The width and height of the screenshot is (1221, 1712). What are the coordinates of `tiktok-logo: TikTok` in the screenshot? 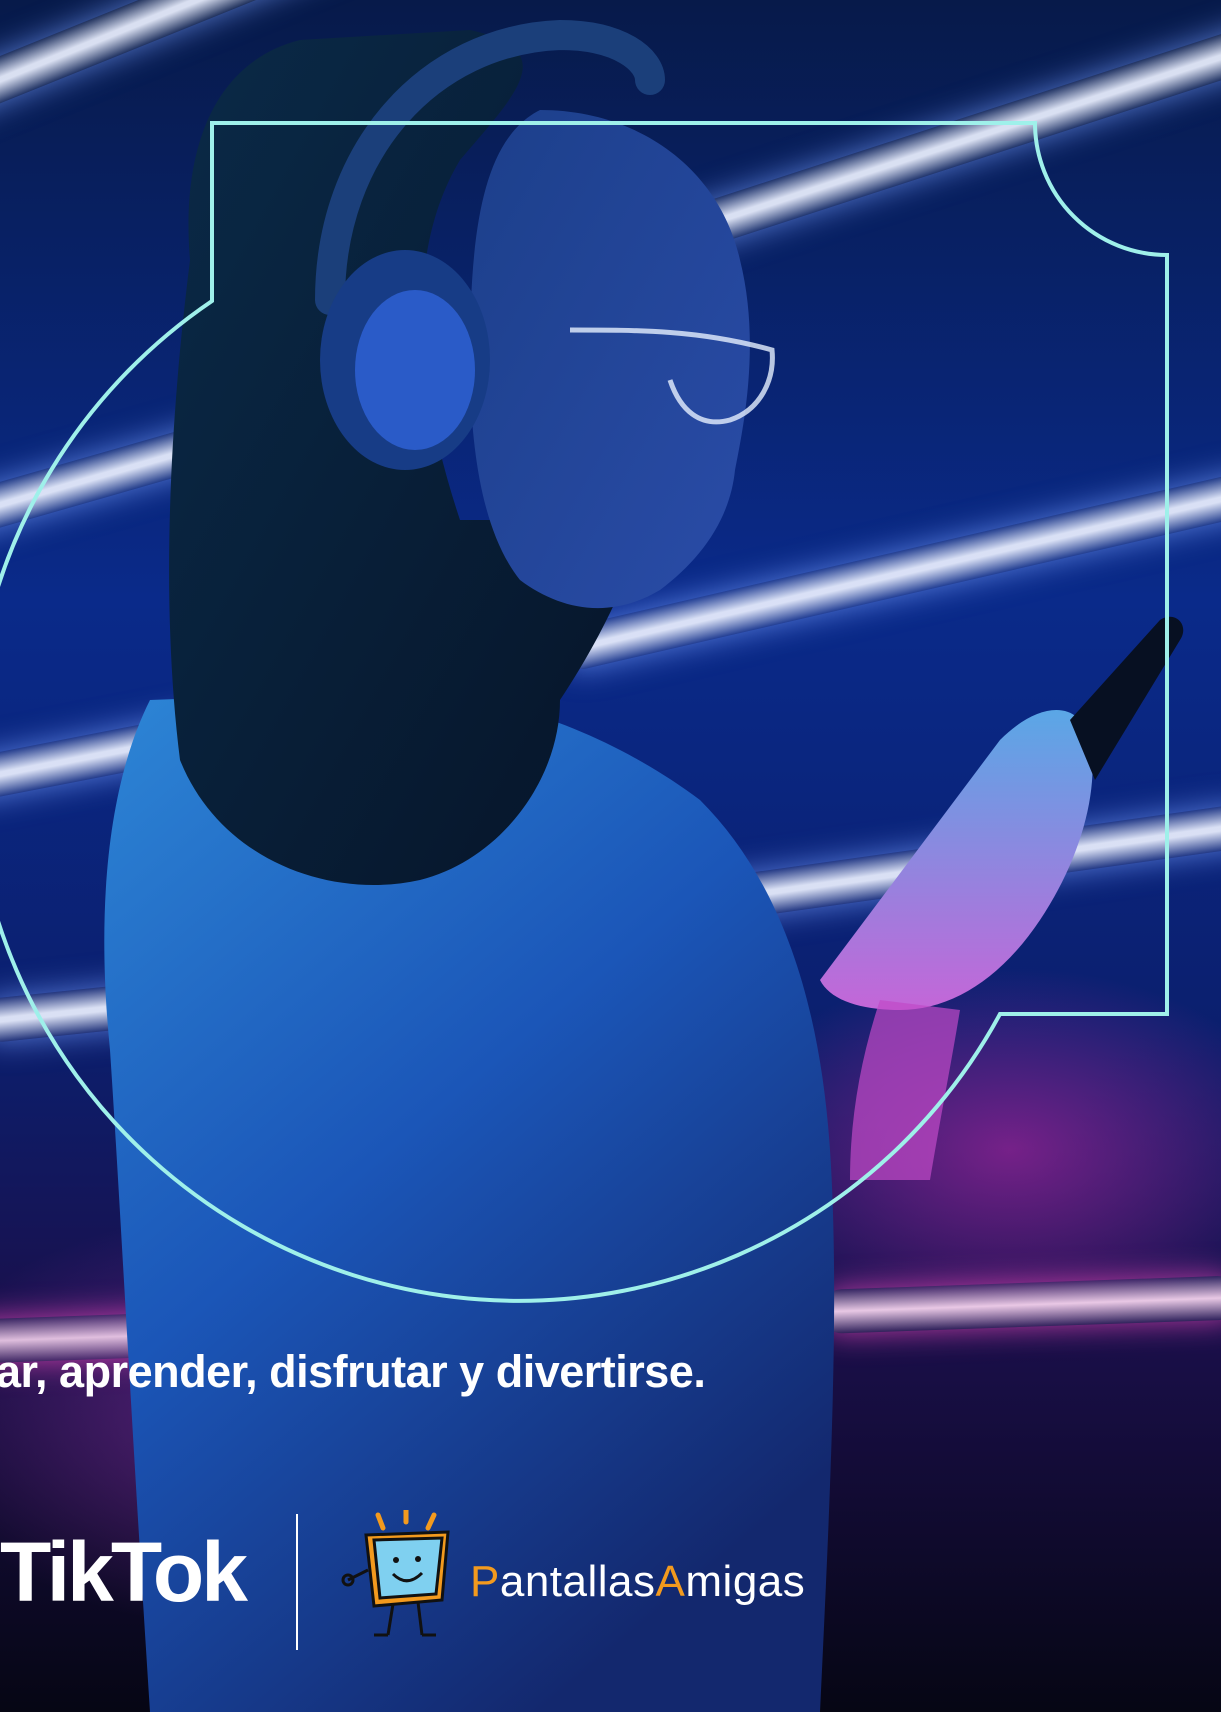 It's located at (124, 1572).